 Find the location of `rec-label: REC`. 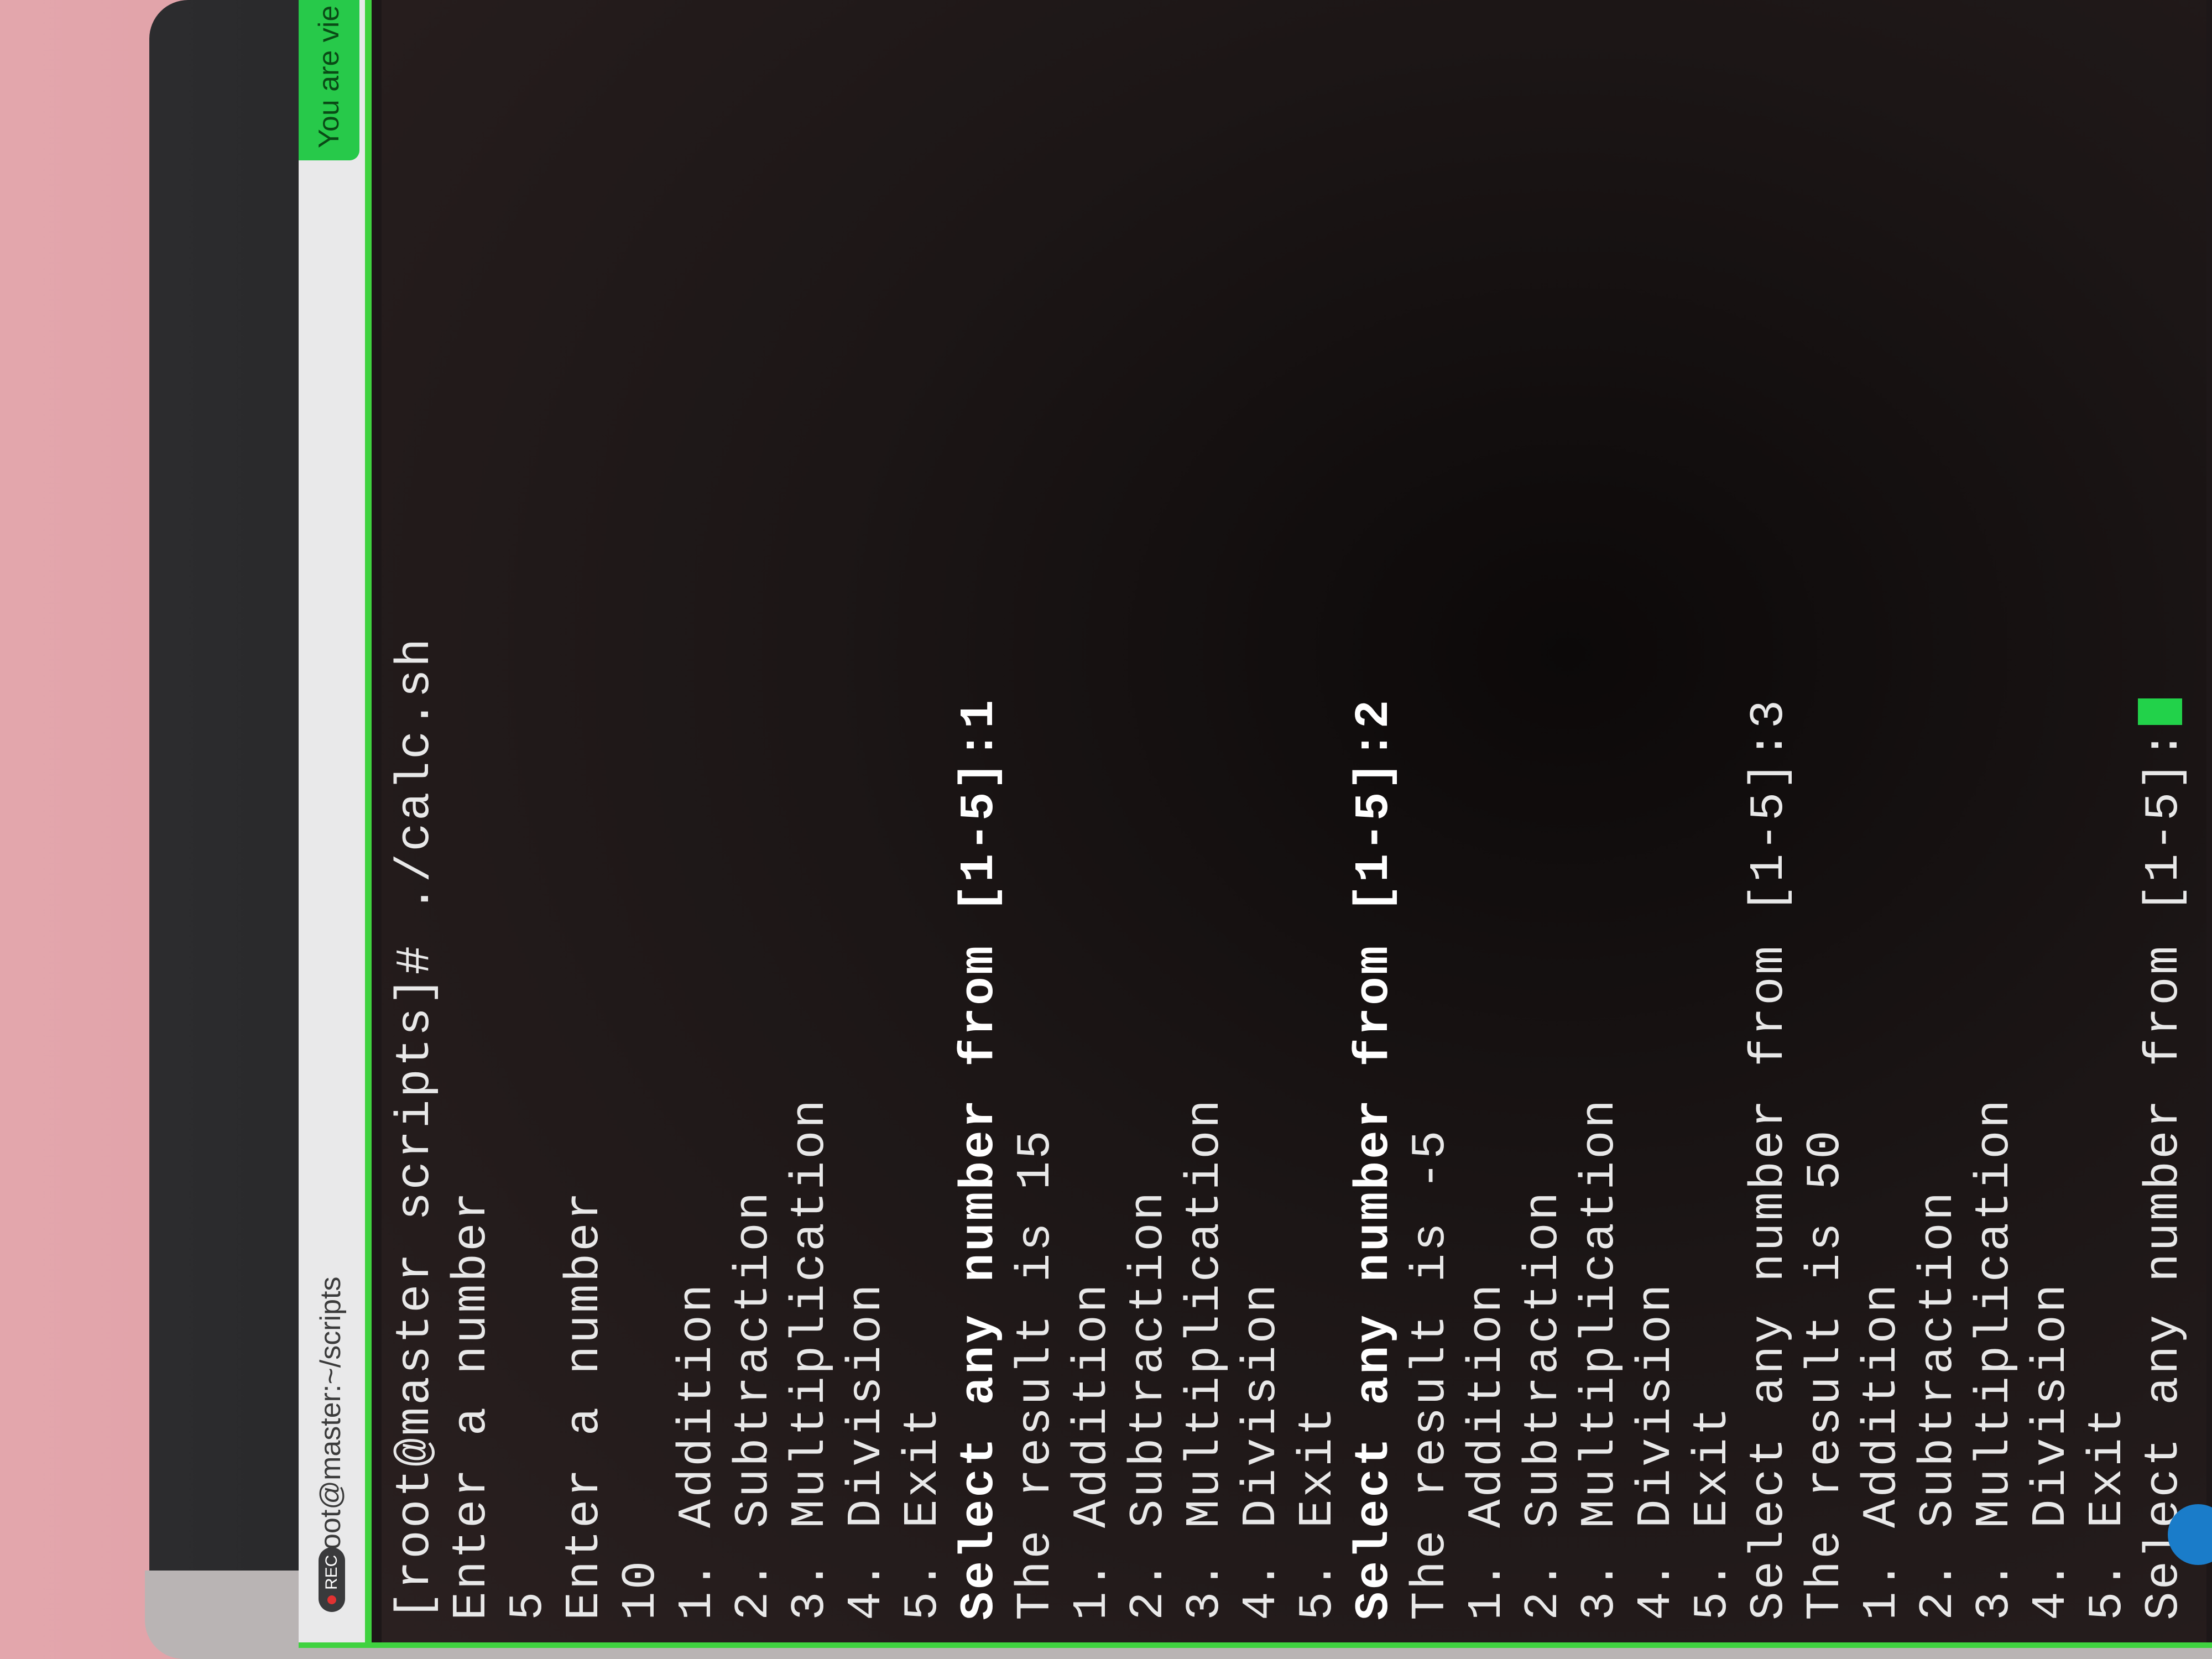

rec-label: REC is located at coordinates (331, 1572).